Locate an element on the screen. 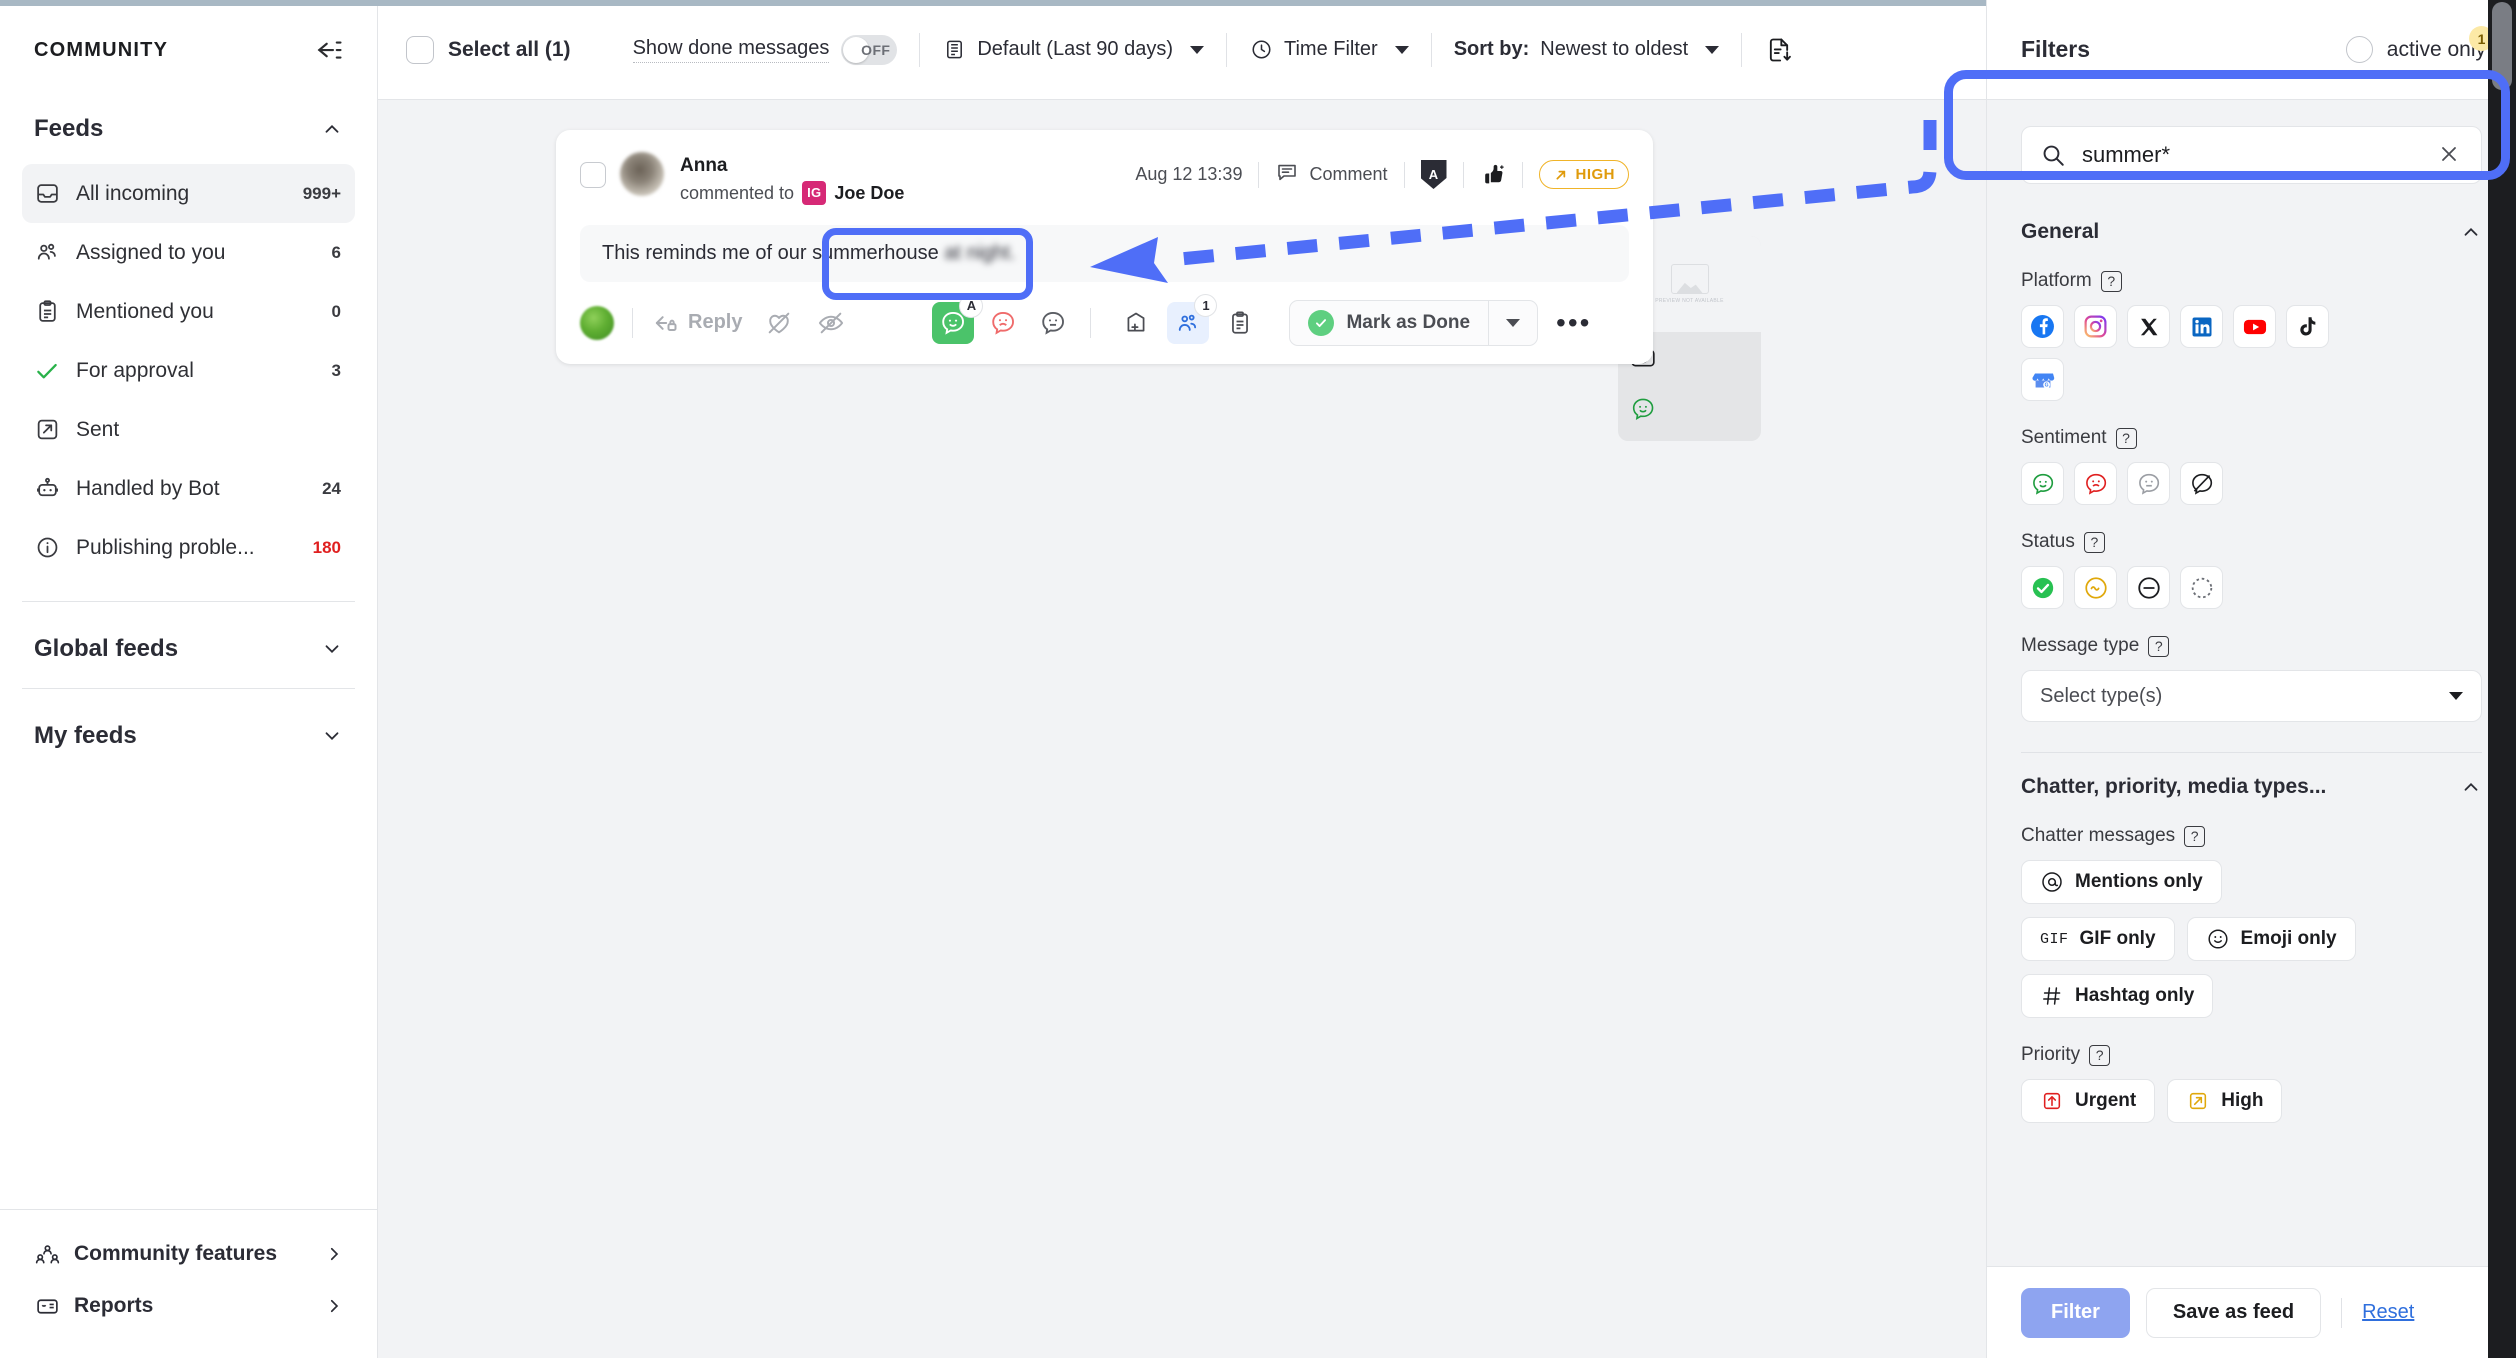  select-all-checkbox is located at coordinates (420, 49).